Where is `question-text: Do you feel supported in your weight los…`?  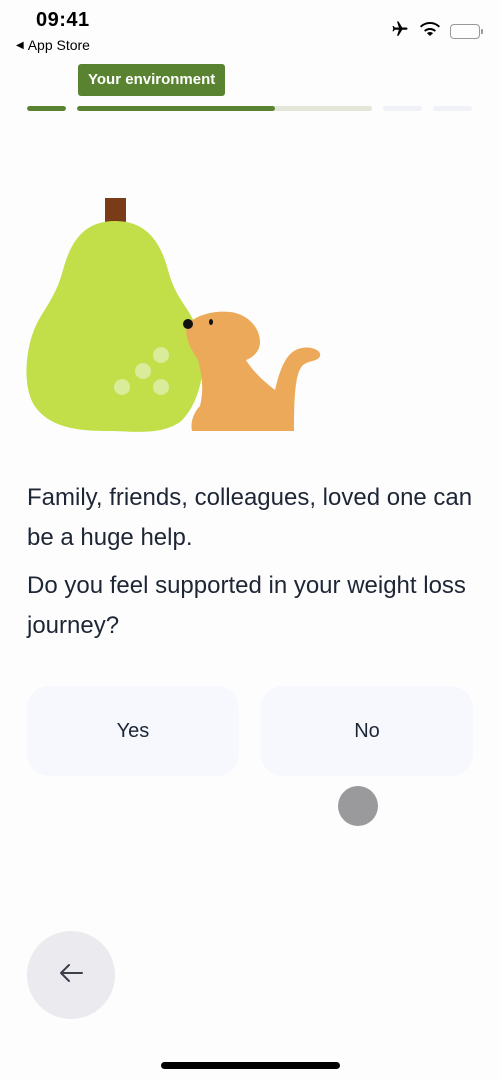 question-text: Do you feel supported in your weight los… is located at coordinates (246, 605).